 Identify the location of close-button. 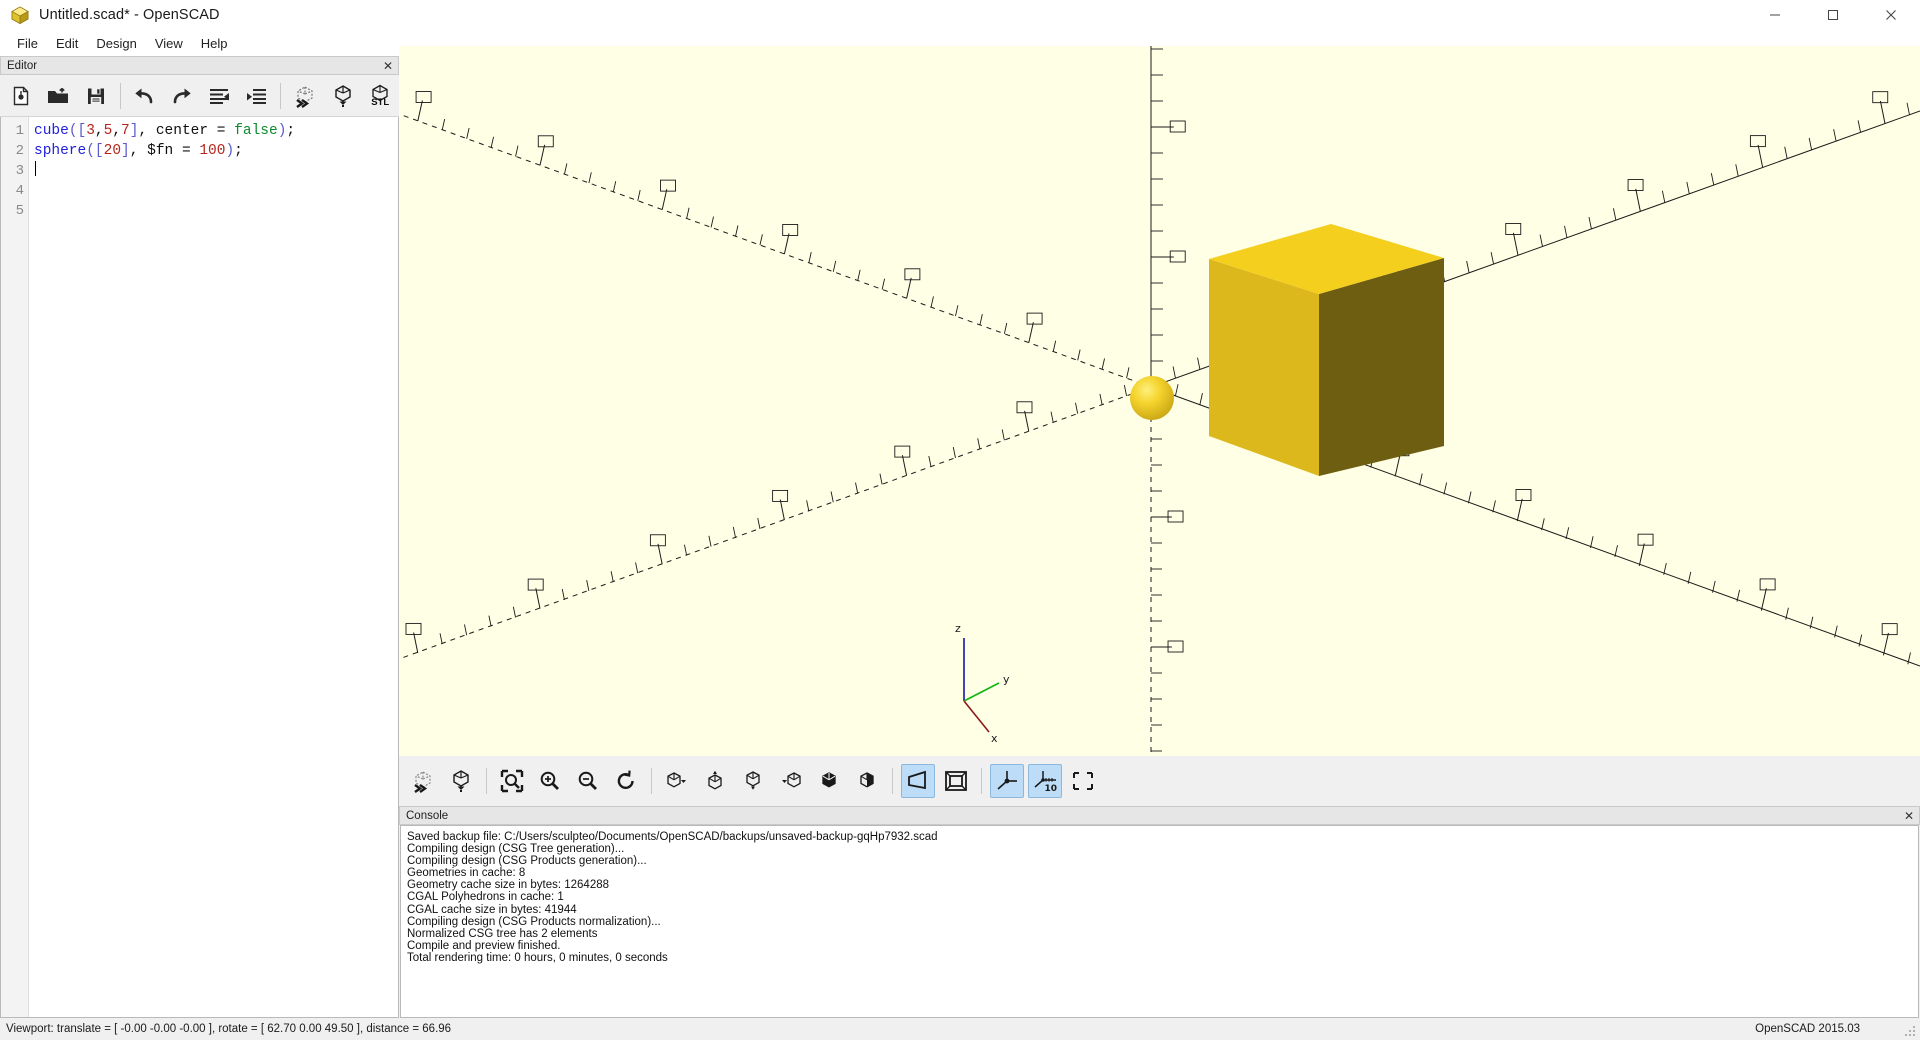
(1891, 15).